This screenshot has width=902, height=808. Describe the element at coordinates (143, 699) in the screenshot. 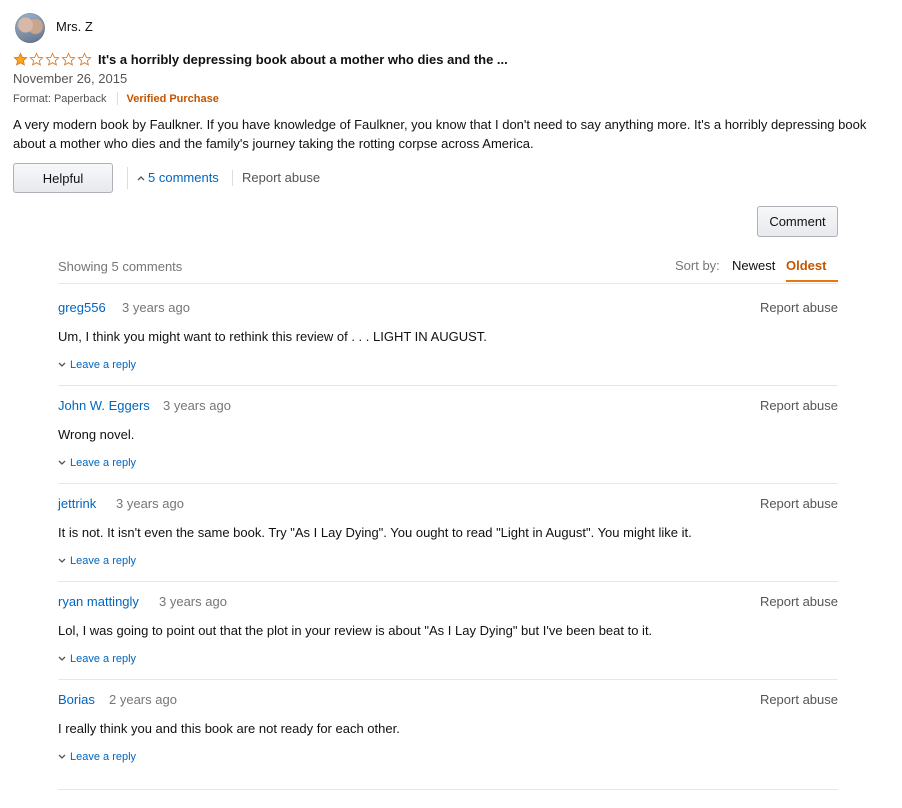

I see `comment-time: 2 years ago` at that location.